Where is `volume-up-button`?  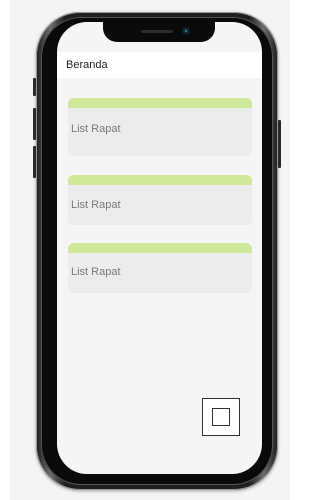 volume-up-button is located at coordinates (34, 124).